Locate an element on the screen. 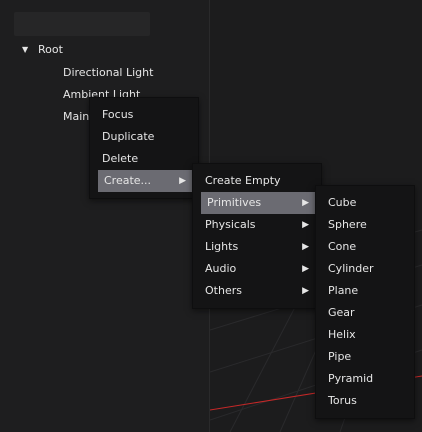  menu-item-duplicate: Duplicate is located at coordinates (144, 137).